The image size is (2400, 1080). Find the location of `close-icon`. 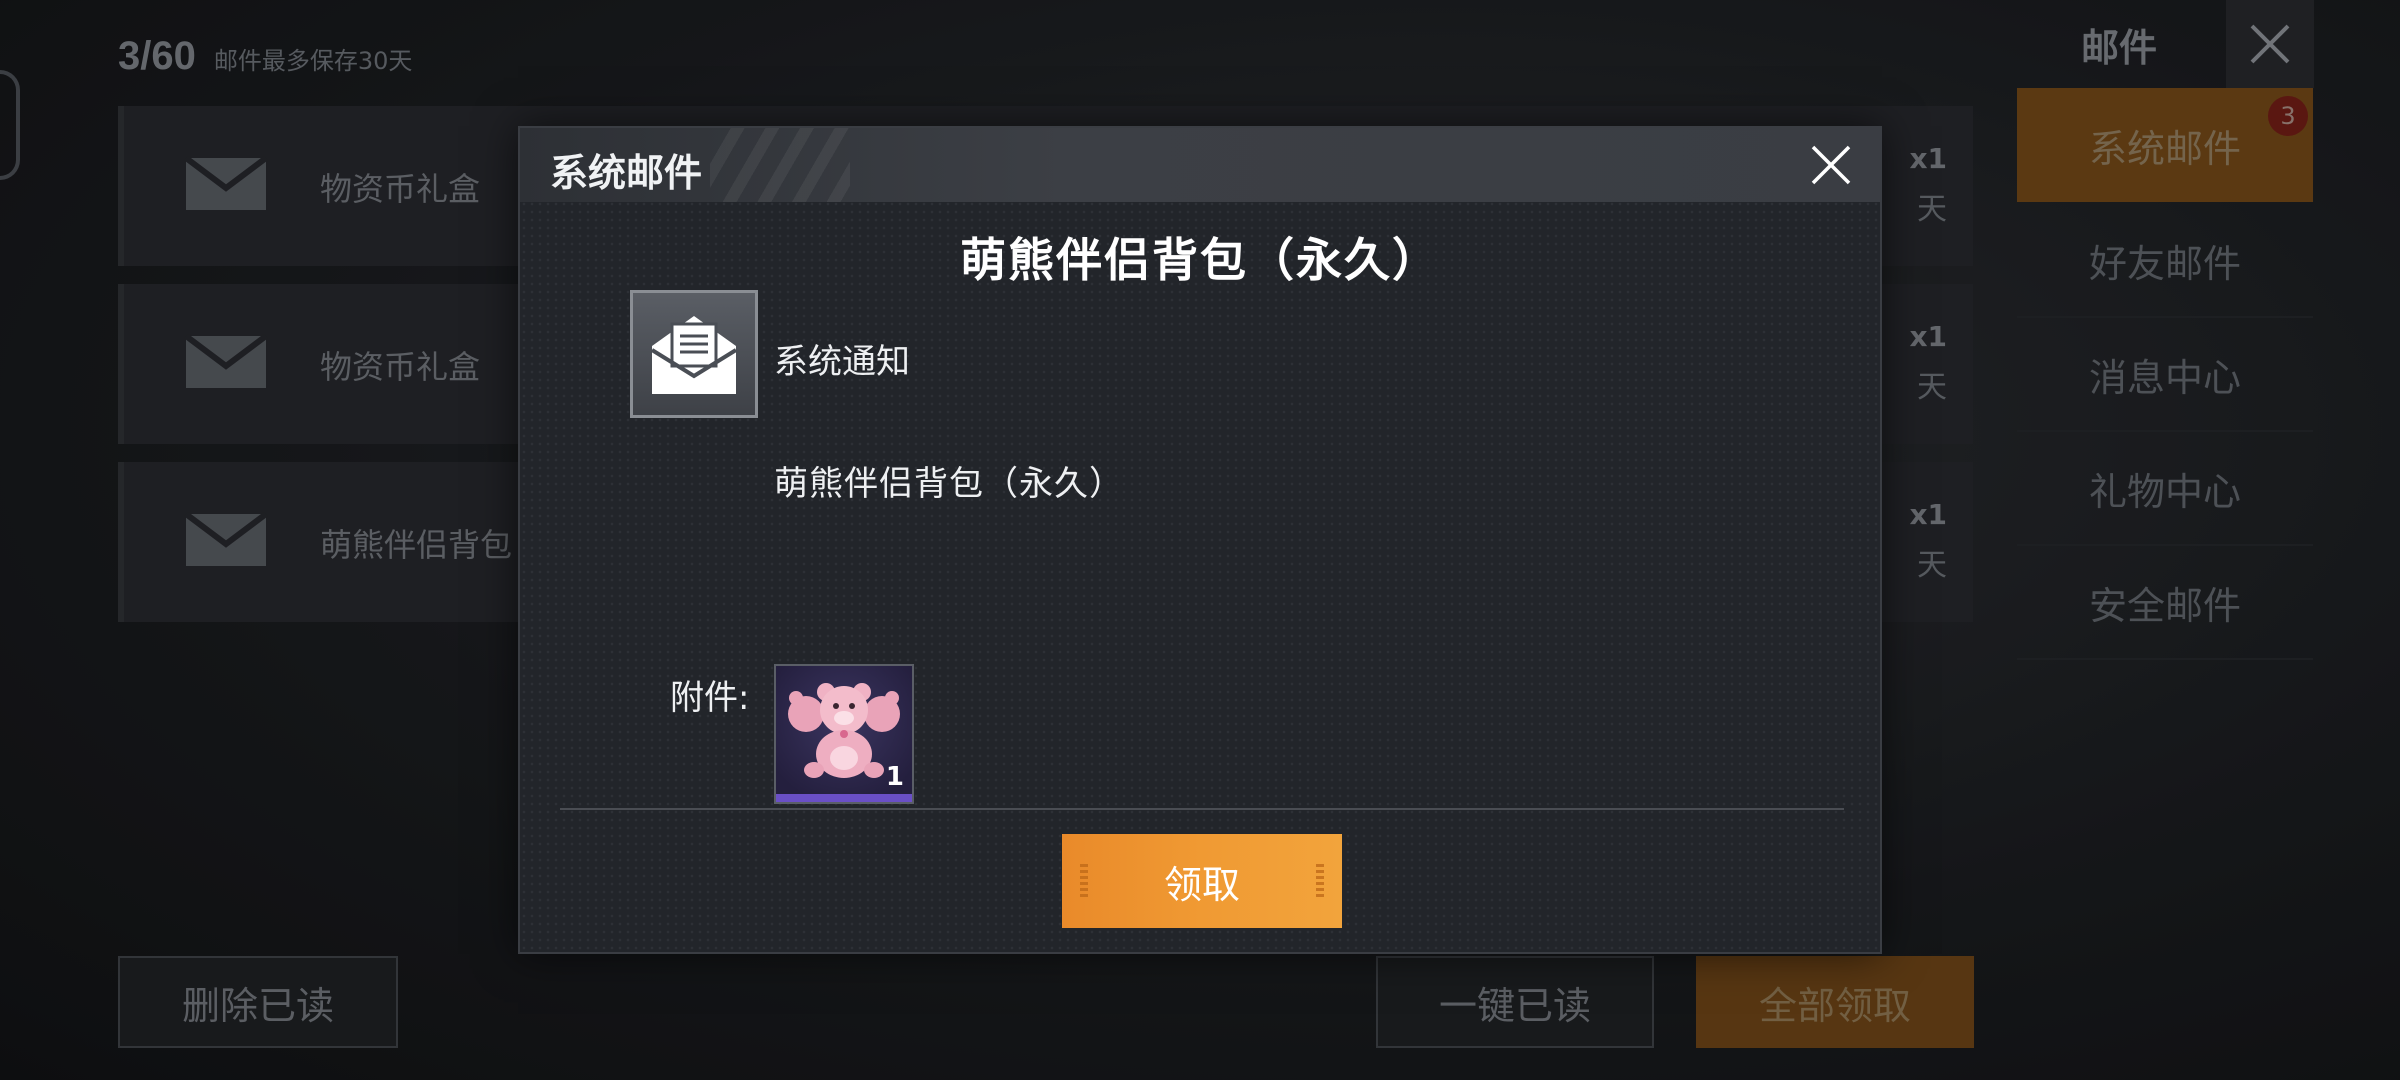

close-icon is located at coordinates (1831, 165).